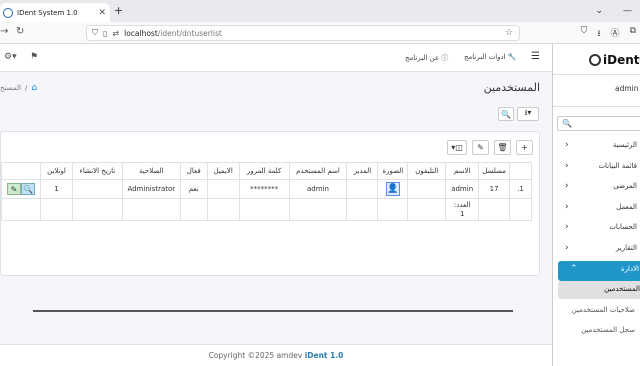 This screenshot has width=640, height=366. I want to click on sidebar-item-label: التقارير, so click(626, 248).